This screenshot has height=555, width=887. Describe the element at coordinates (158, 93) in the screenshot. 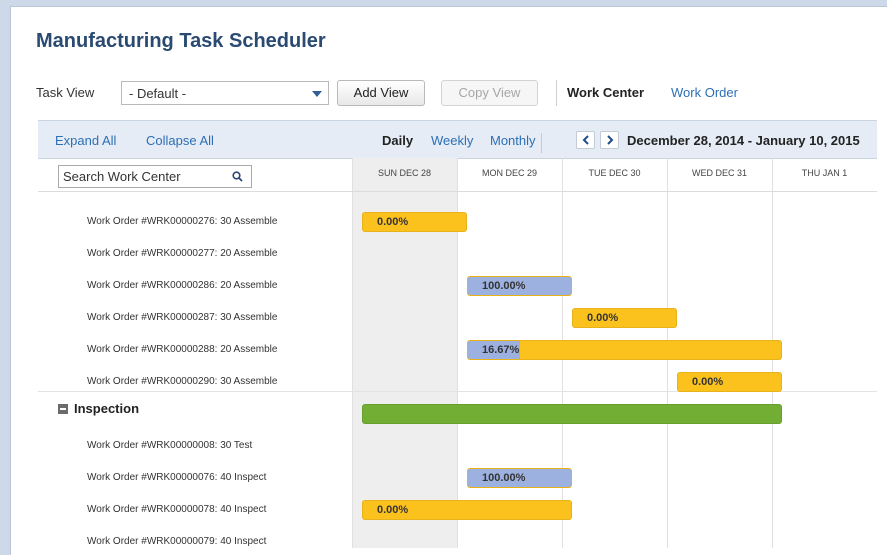

I see `task-view-selected-value: - Default -` at that location.